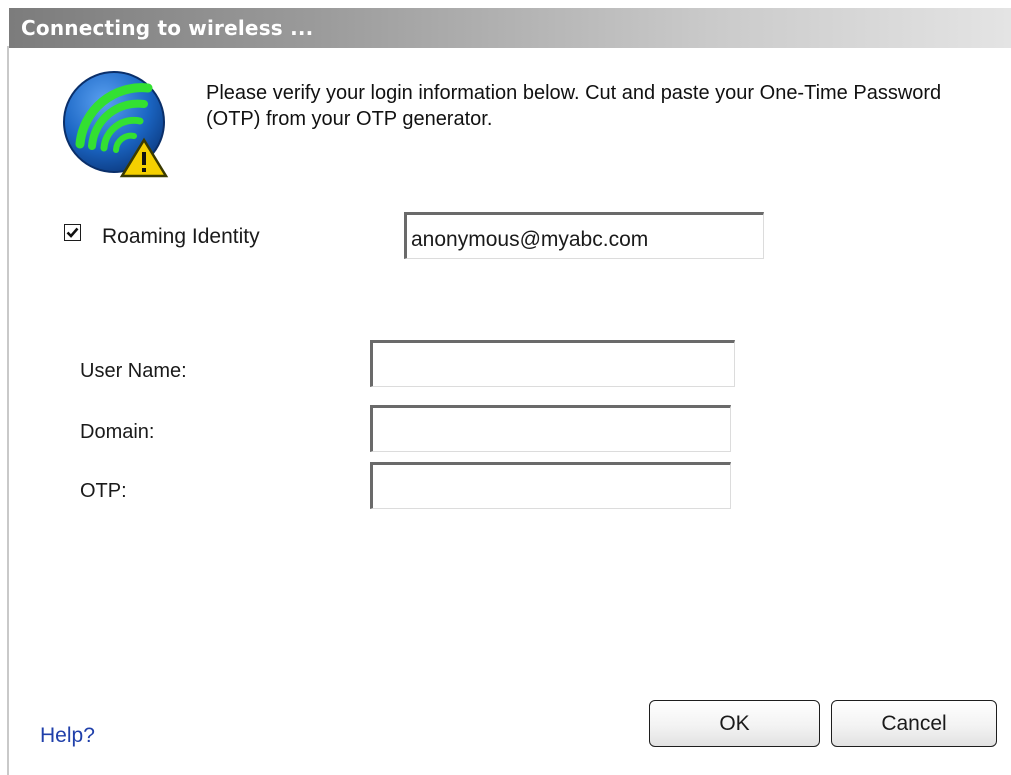  Describe the element at coordinates (550, 428) in the screenshot. I see `domain-input` at that location.